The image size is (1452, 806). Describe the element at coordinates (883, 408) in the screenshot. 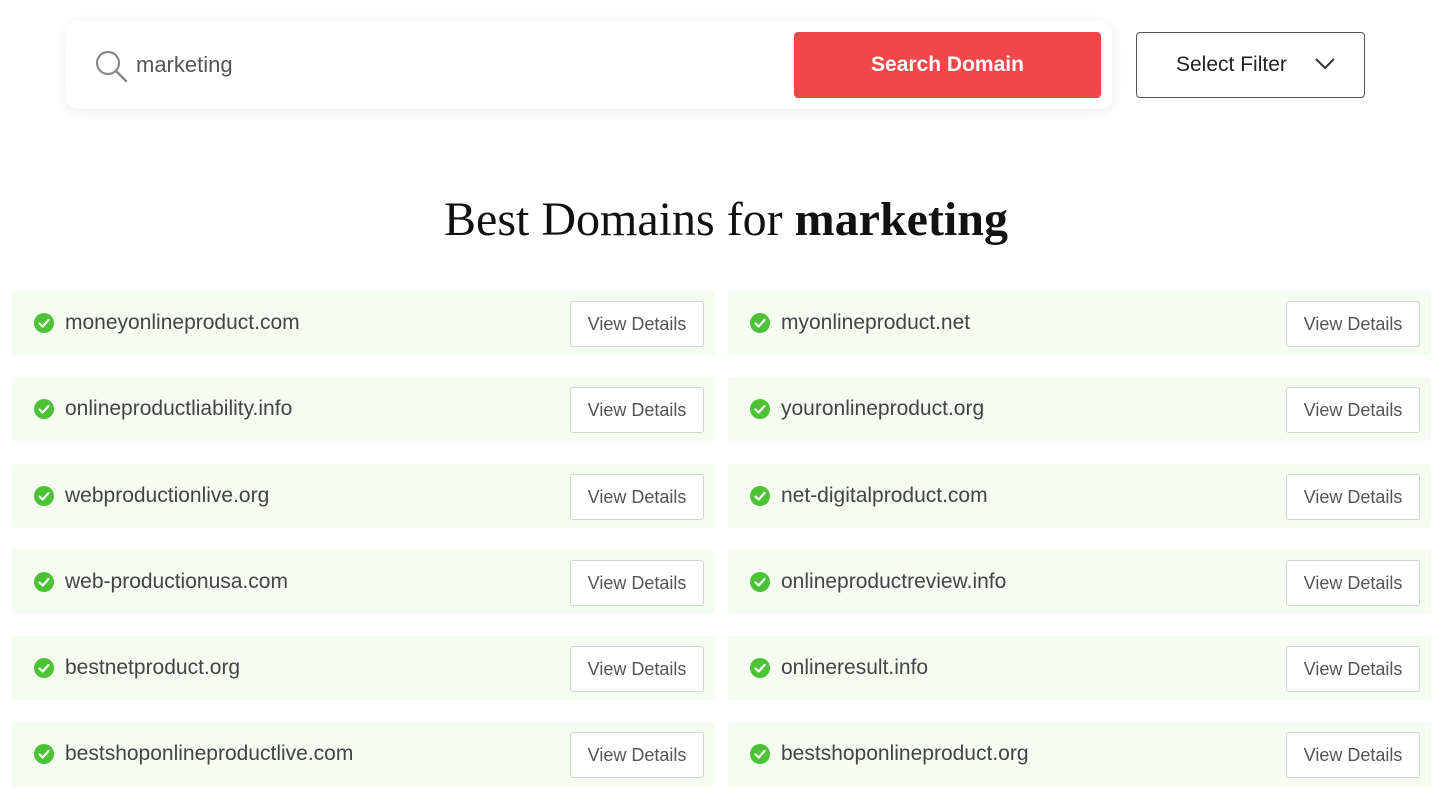

I see `domain-name: youronlineproduct.org` at that location.